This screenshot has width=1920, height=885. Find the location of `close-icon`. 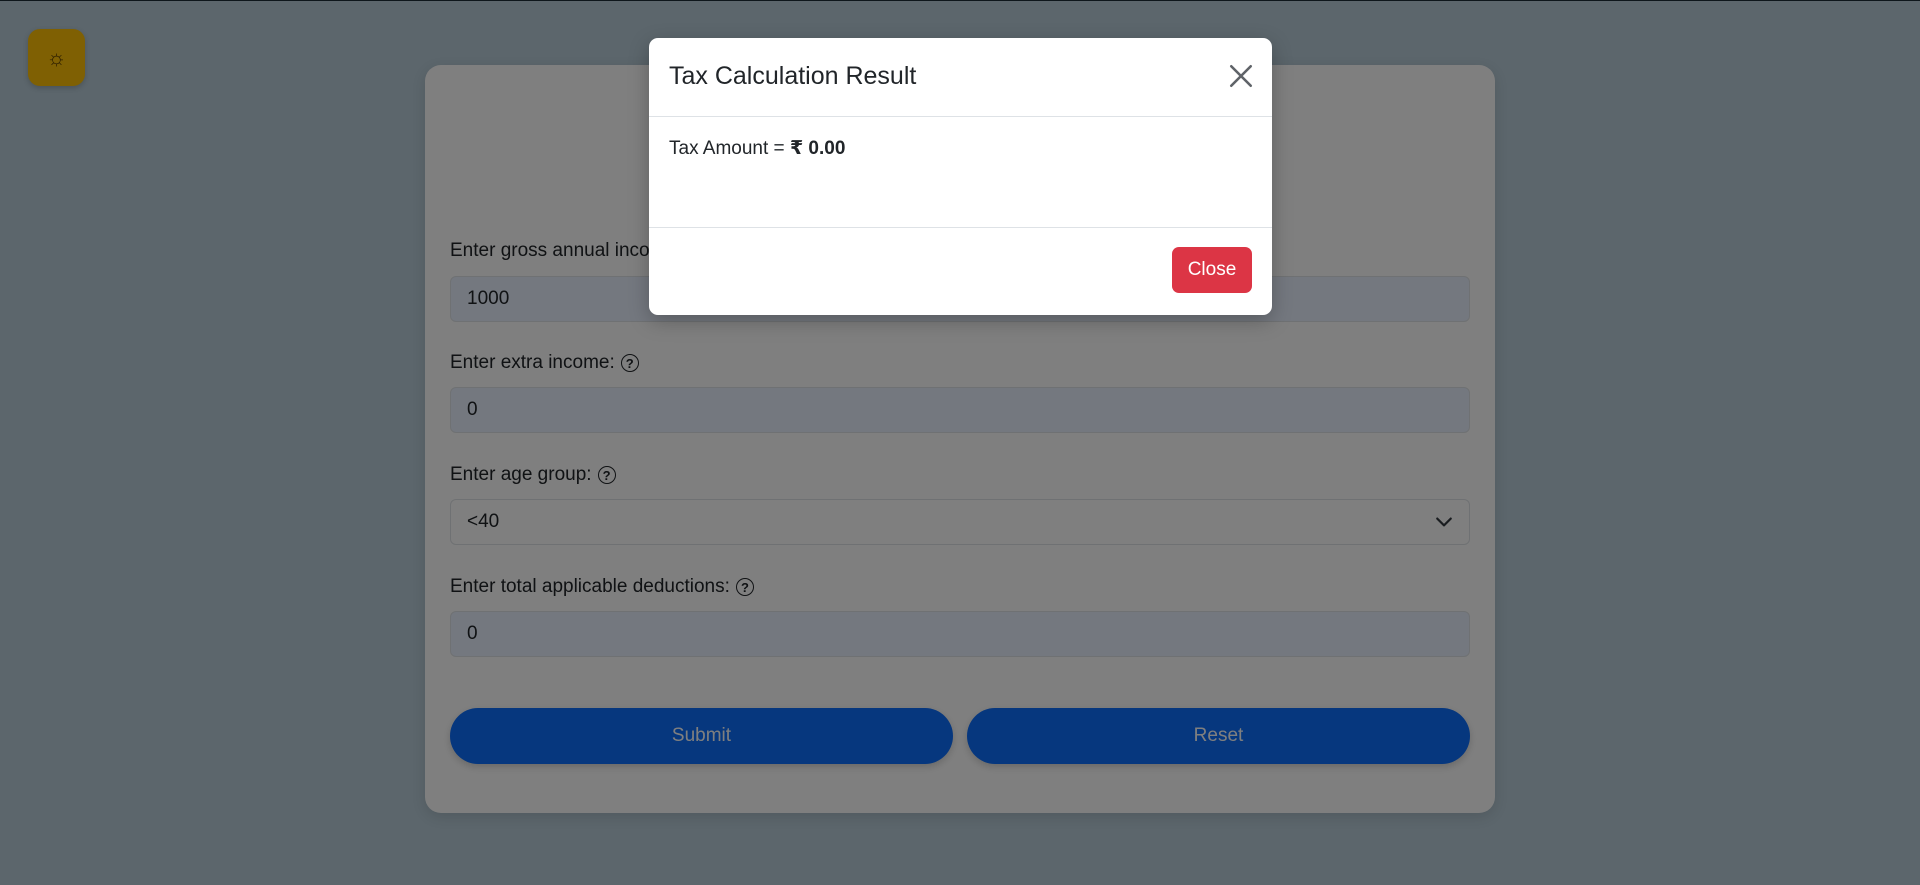

close-icon is located at coordinates (1241, 76).